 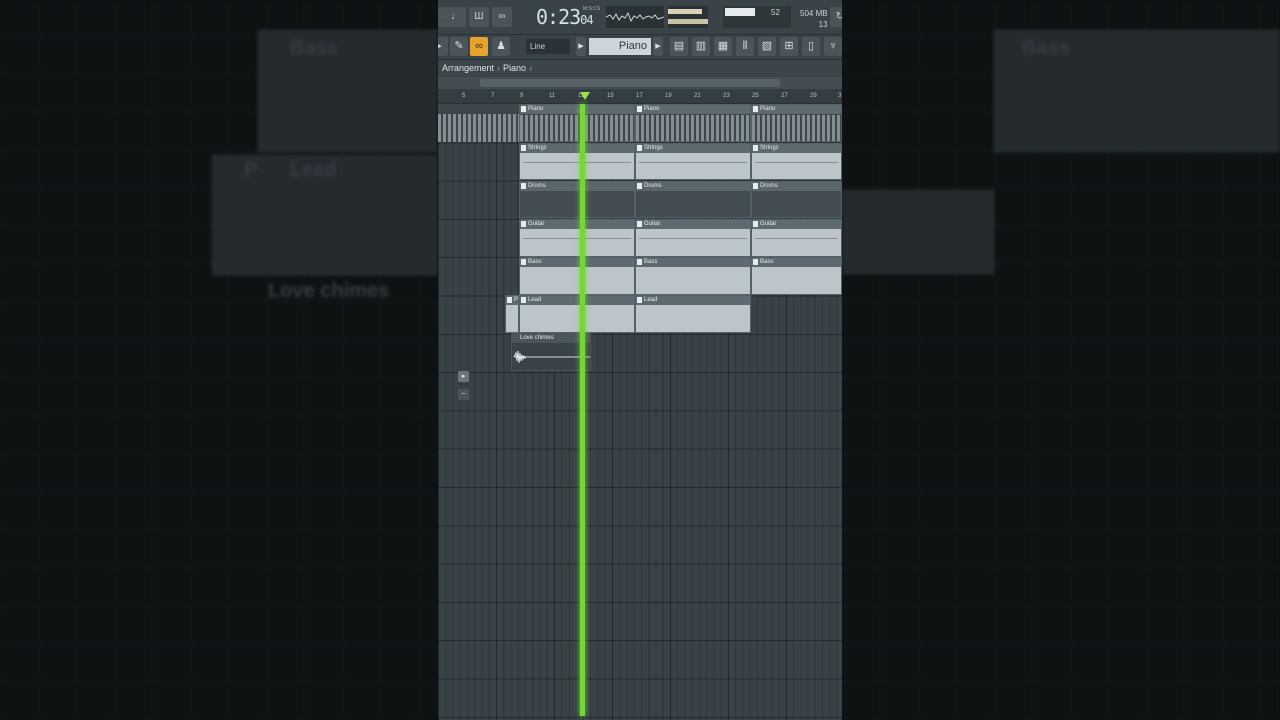 I want to click on oscilloscope-display, so click(x=635, y=17).